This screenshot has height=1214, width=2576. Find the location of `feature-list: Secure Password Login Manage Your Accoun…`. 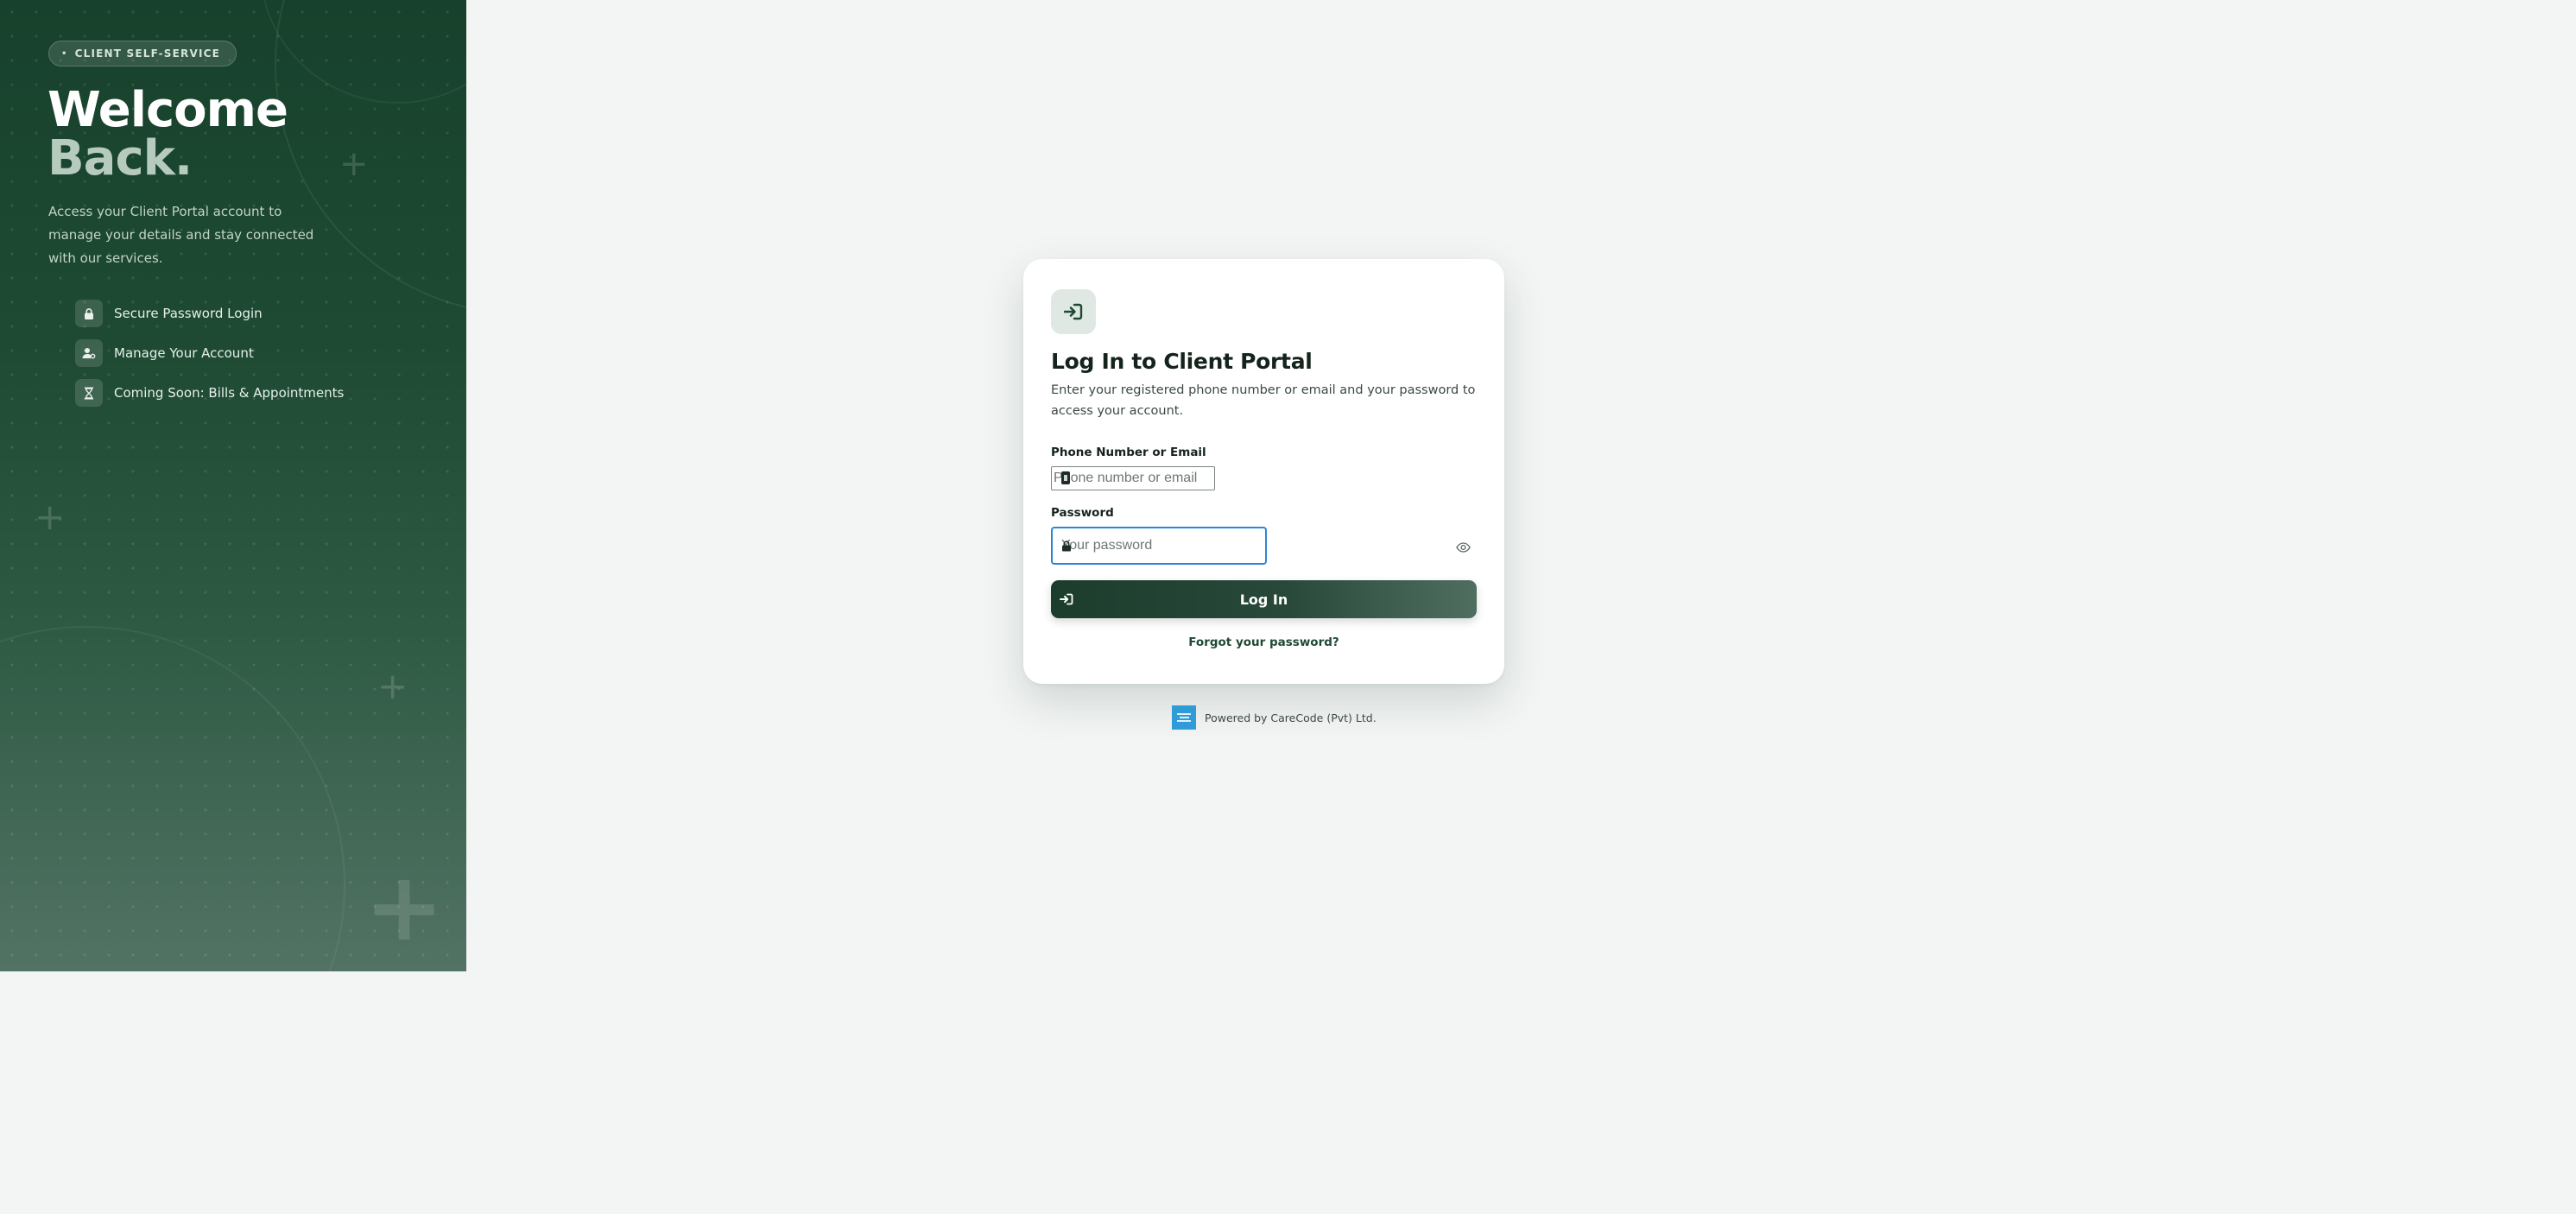

feature-list: Secure Password Login Manage Your Accoun… is located at coordinates (209, 359).